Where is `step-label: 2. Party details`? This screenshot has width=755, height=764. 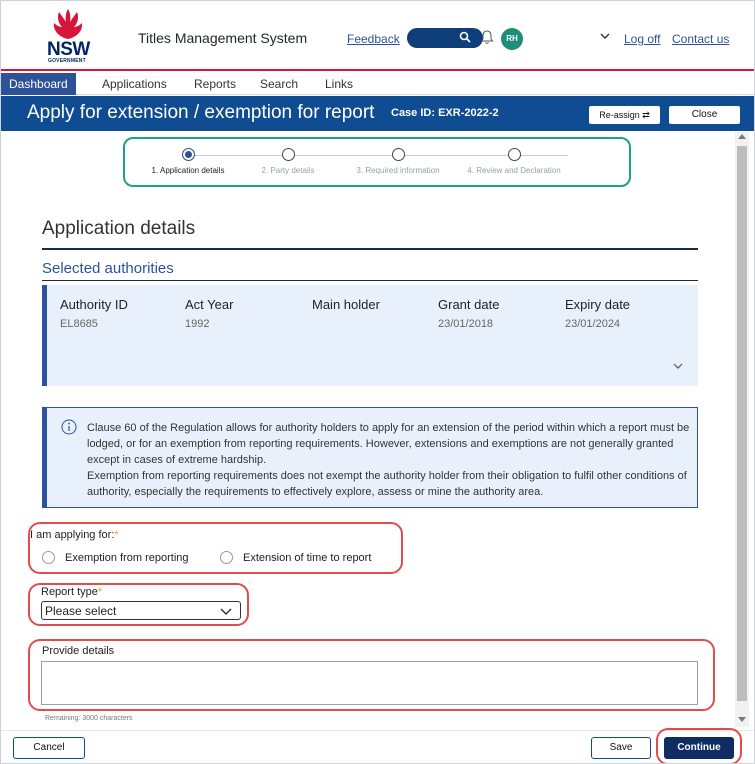
step-label: 2. Party details is located at coordinates (288, 170).